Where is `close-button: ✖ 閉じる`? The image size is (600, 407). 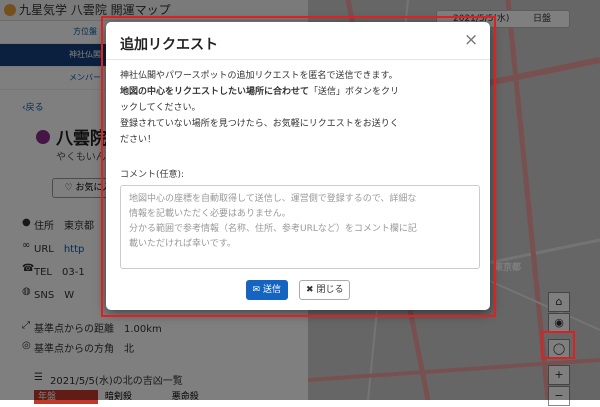
close-button: ✖ 閉じる is located at coordinates (325, 290).